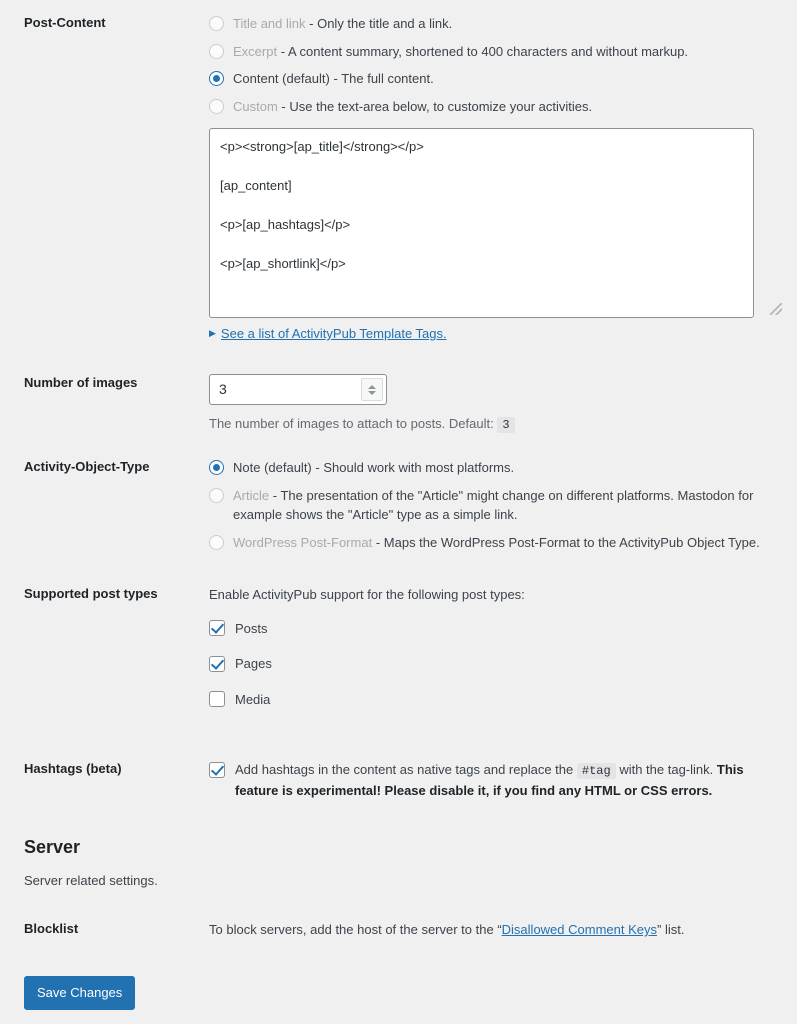  I want to click on radio-icon-wordpress-post-format, so click(216, 542).